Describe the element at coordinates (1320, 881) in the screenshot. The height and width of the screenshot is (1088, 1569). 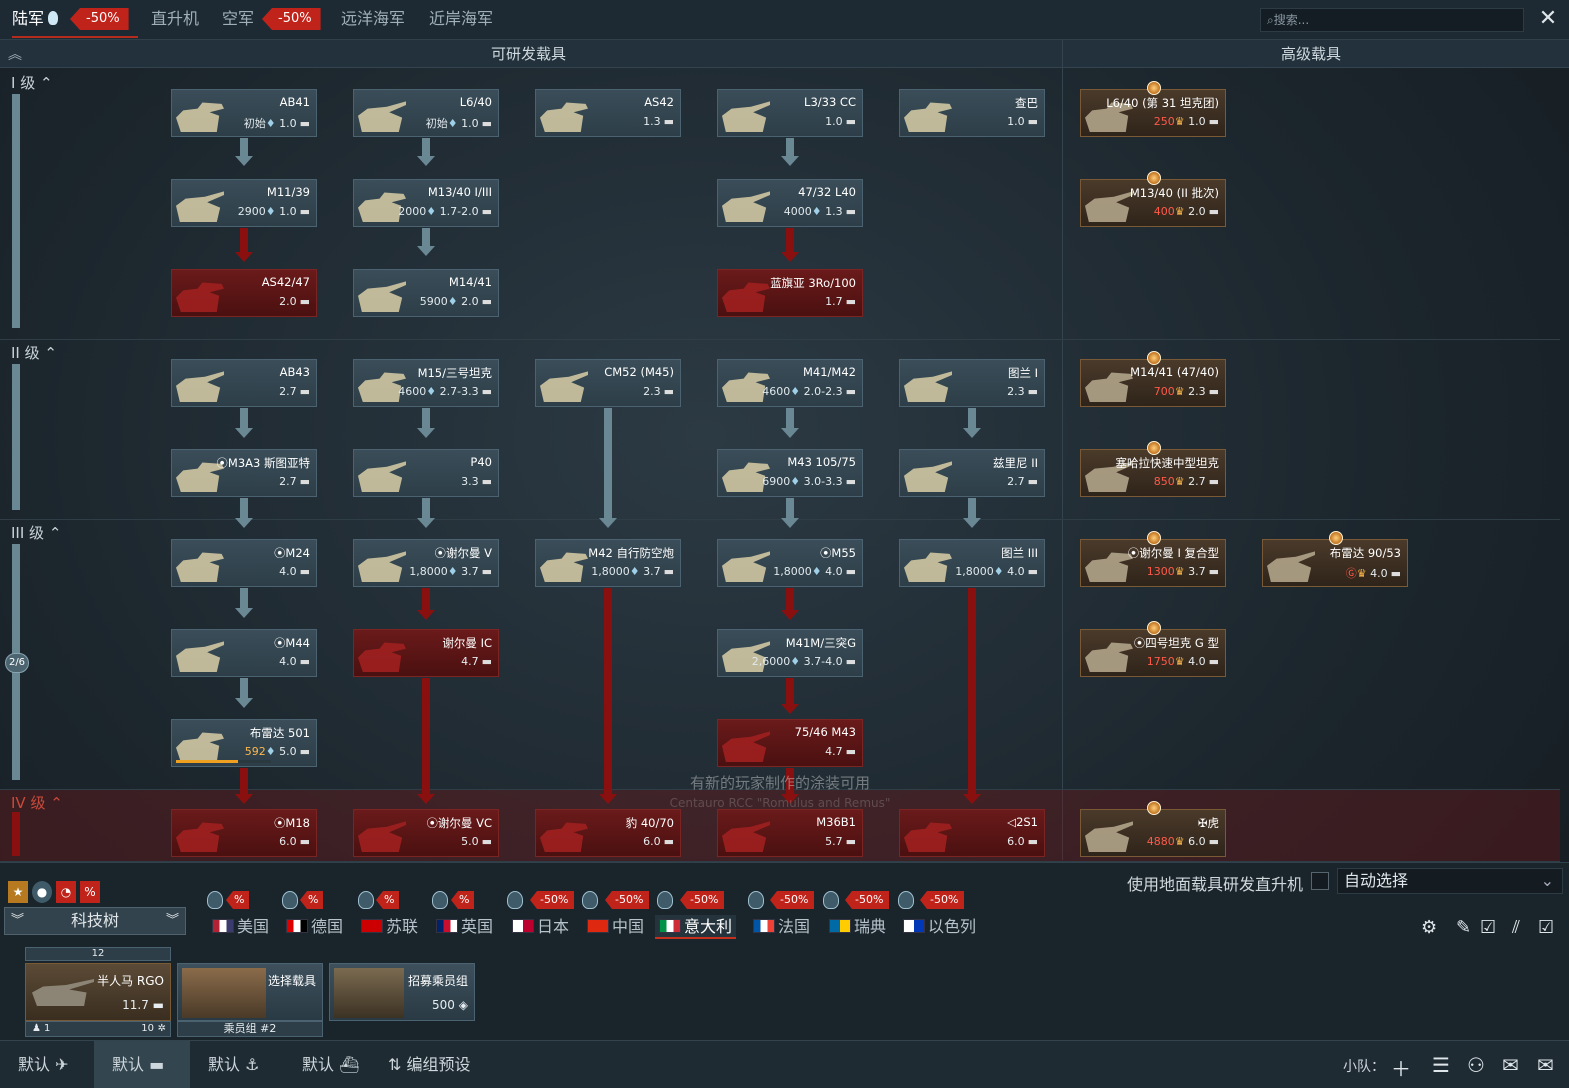
I see `heli-option-checkbox` at that location.